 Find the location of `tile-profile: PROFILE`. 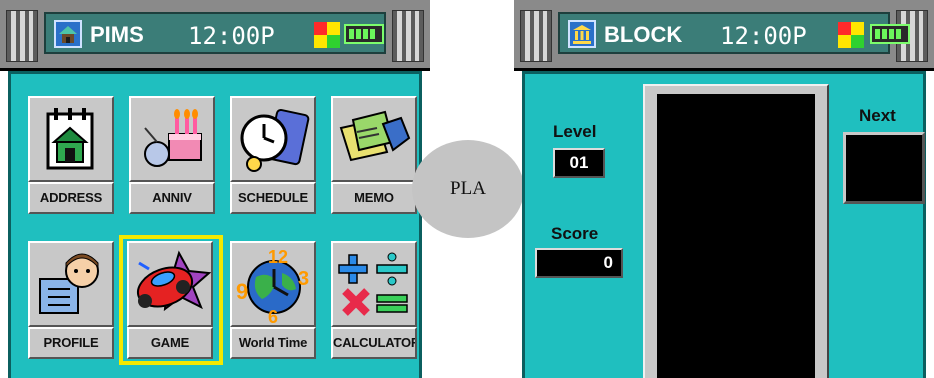

tile-profile: PROFILE is located at coordinates (72, 300).